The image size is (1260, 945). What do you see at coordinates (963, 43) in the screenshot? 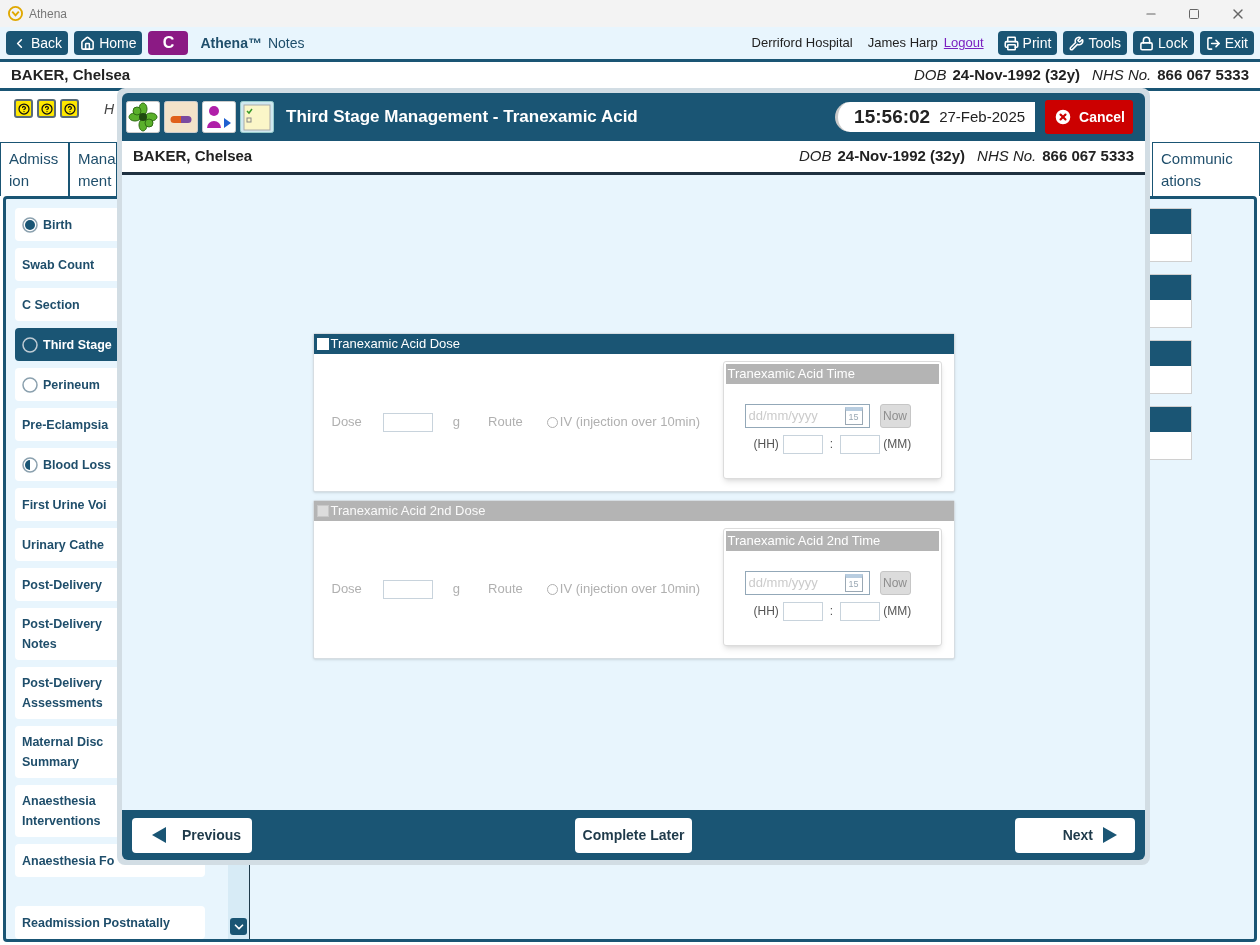
I see `logout-link: Logout` at bounding box center [963, 43].